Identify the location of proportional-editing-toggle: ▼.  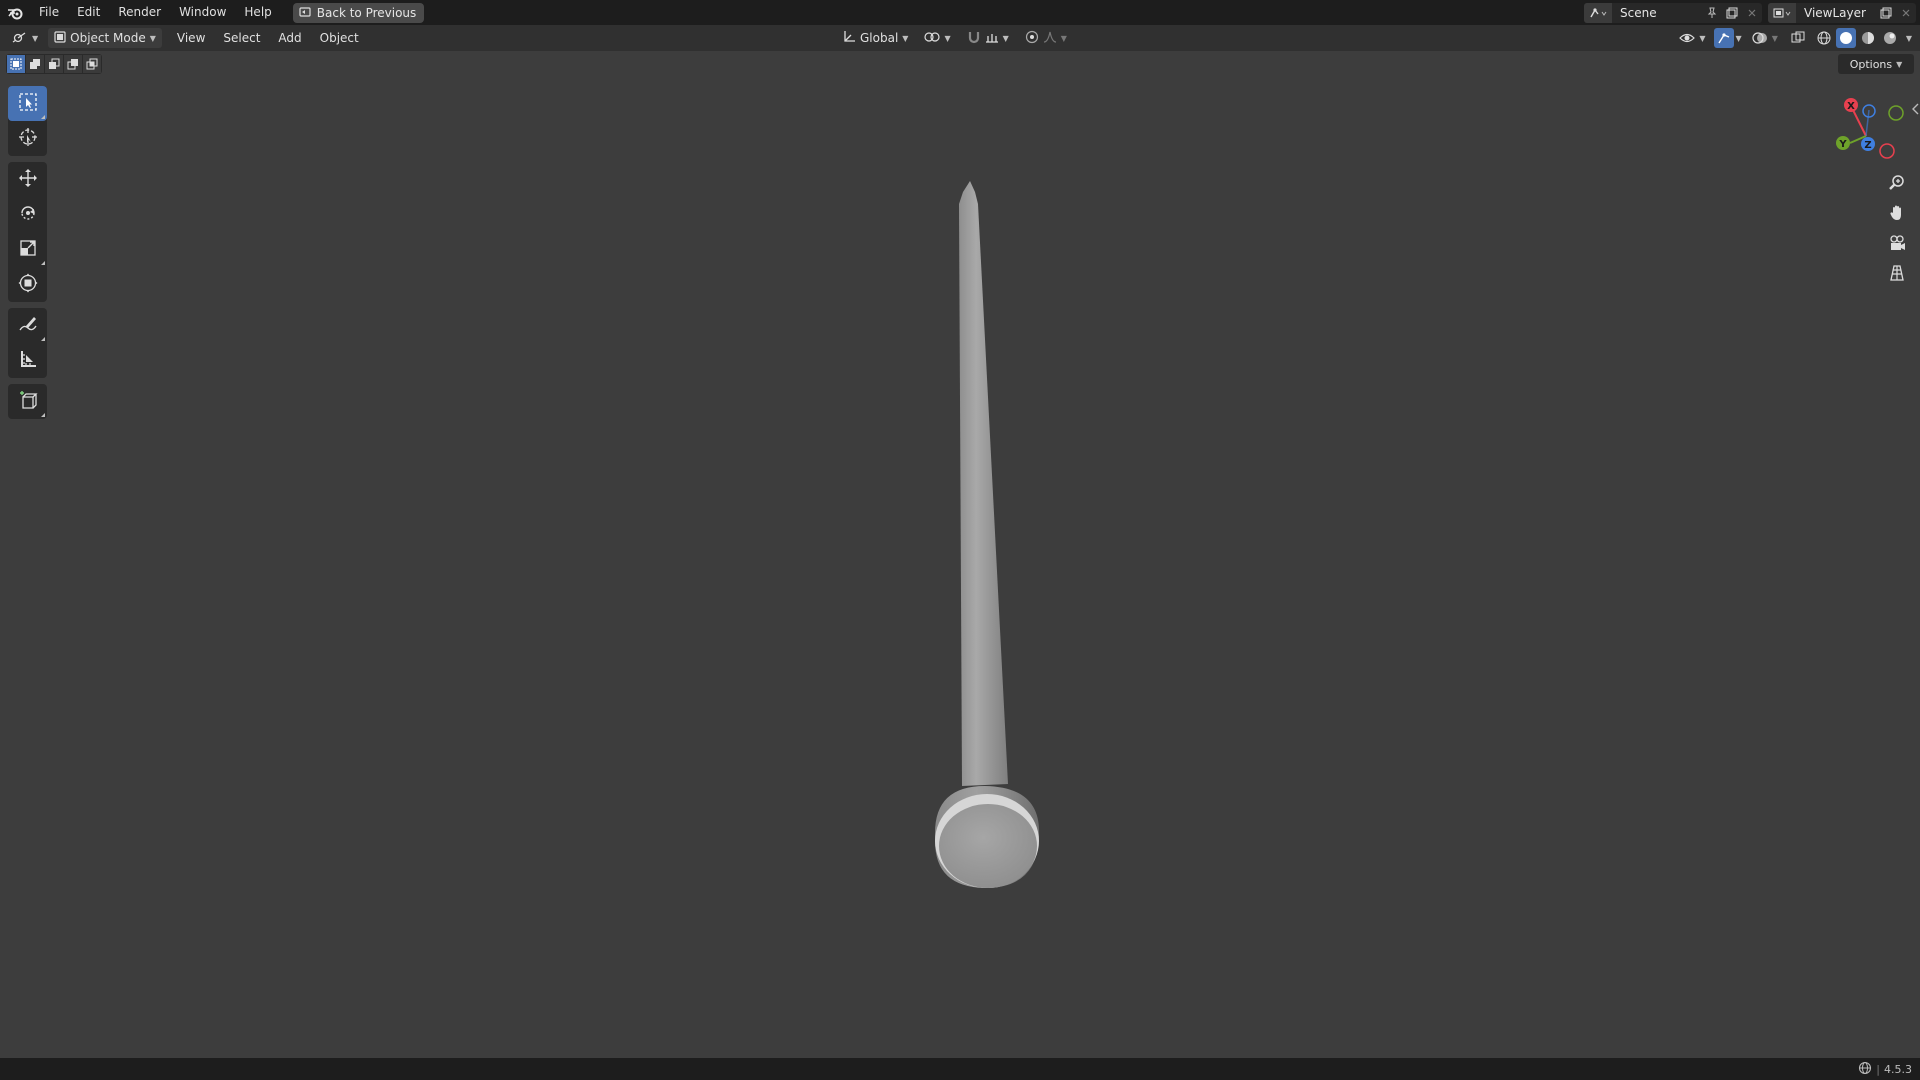
(1046, 38).